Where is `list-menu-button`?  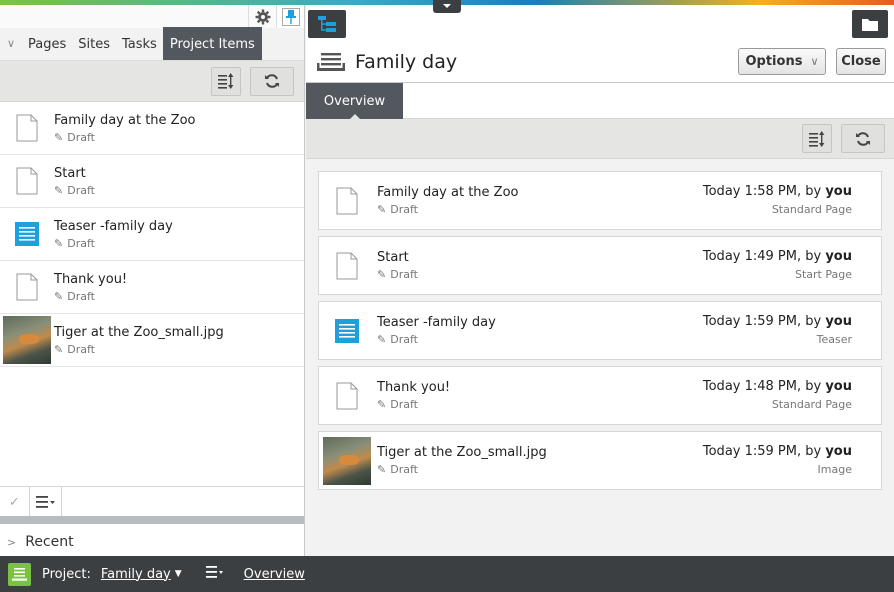 list-menu-button is located at coordinates (46, 502).